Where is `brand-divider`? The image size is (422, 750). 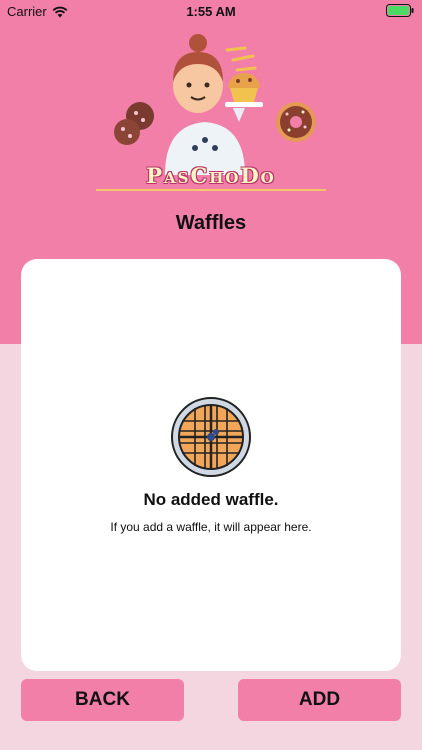 brand-divider is located at coordinates (211, 190).